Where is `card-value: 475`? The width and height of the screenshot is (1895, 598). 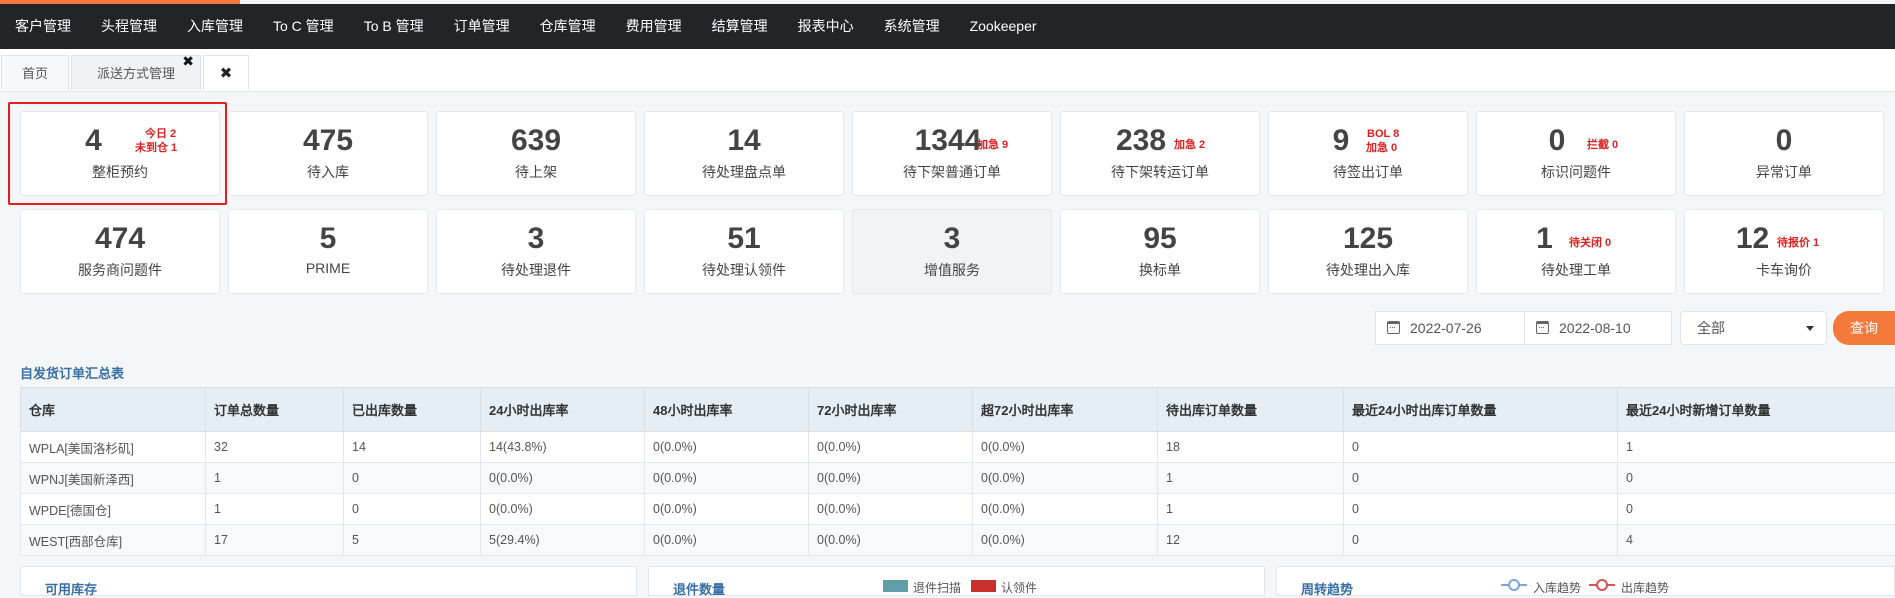
card-value: 475 is located at coordinates (328, 141).